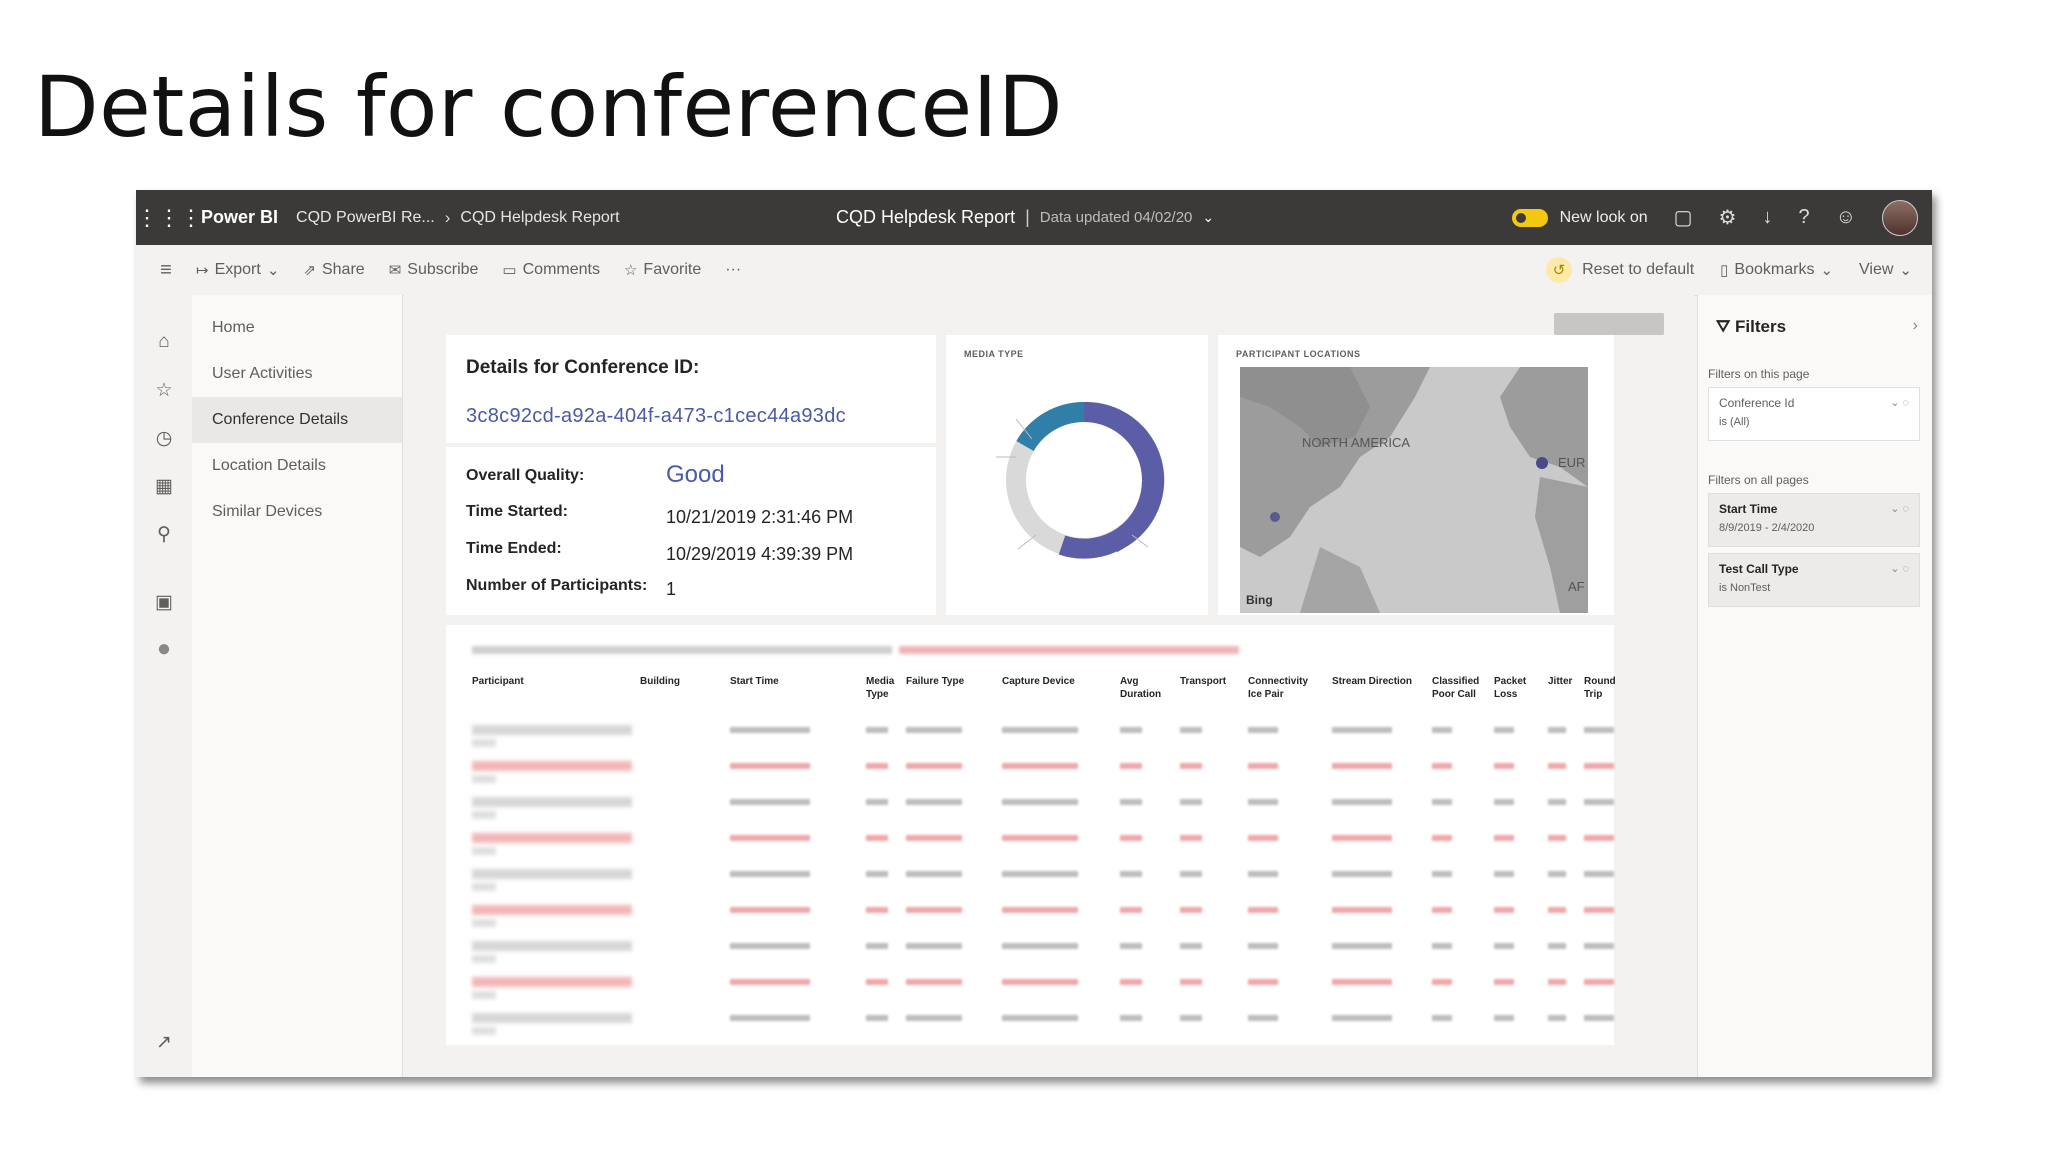 Image resolution: width=2048 pixels, height=1152 pixels. I want to click on shared-with-me-icon: ⚲, so click(164, 534).